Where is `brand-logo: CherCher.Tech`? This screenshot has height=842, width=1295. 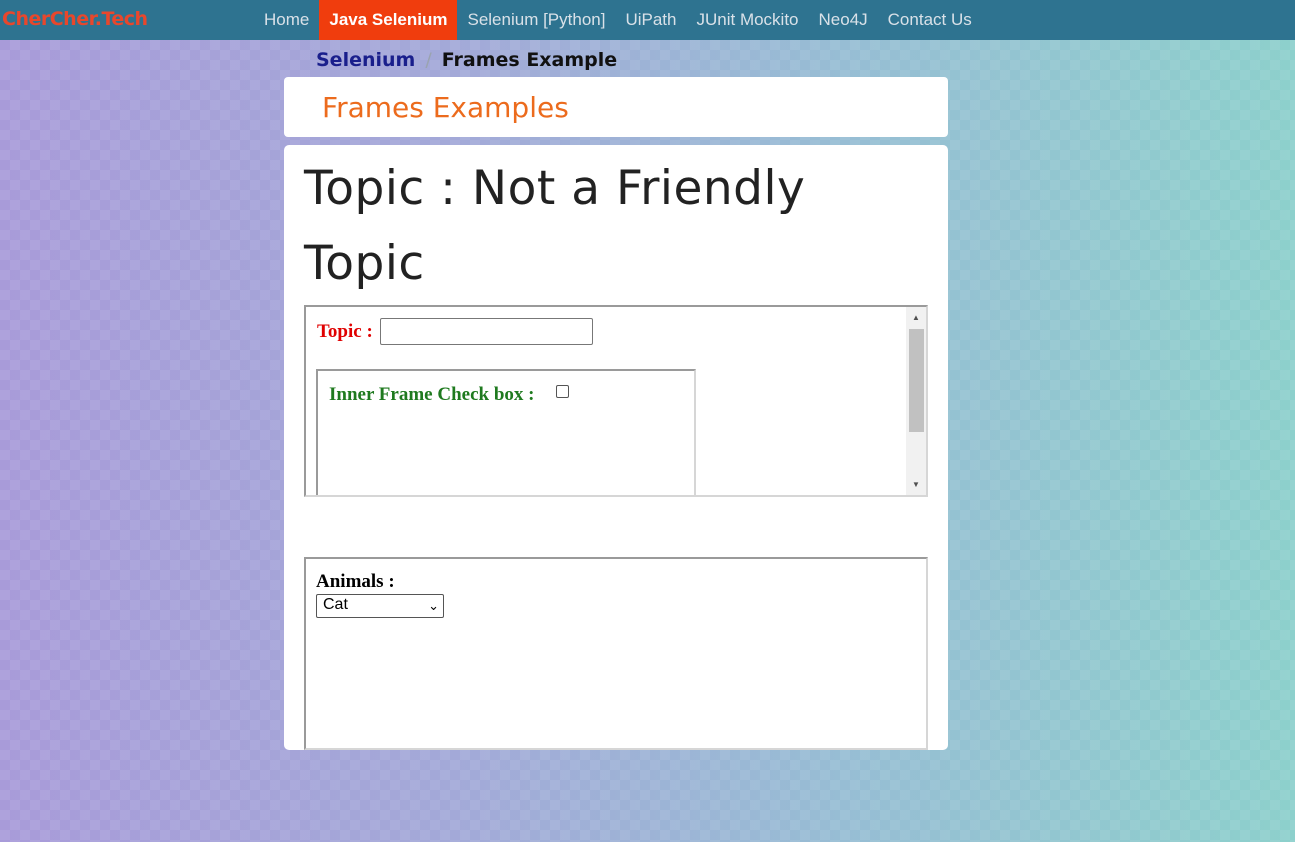
brand-logo: CherCher.Tech is located at coordinates (75, 19).